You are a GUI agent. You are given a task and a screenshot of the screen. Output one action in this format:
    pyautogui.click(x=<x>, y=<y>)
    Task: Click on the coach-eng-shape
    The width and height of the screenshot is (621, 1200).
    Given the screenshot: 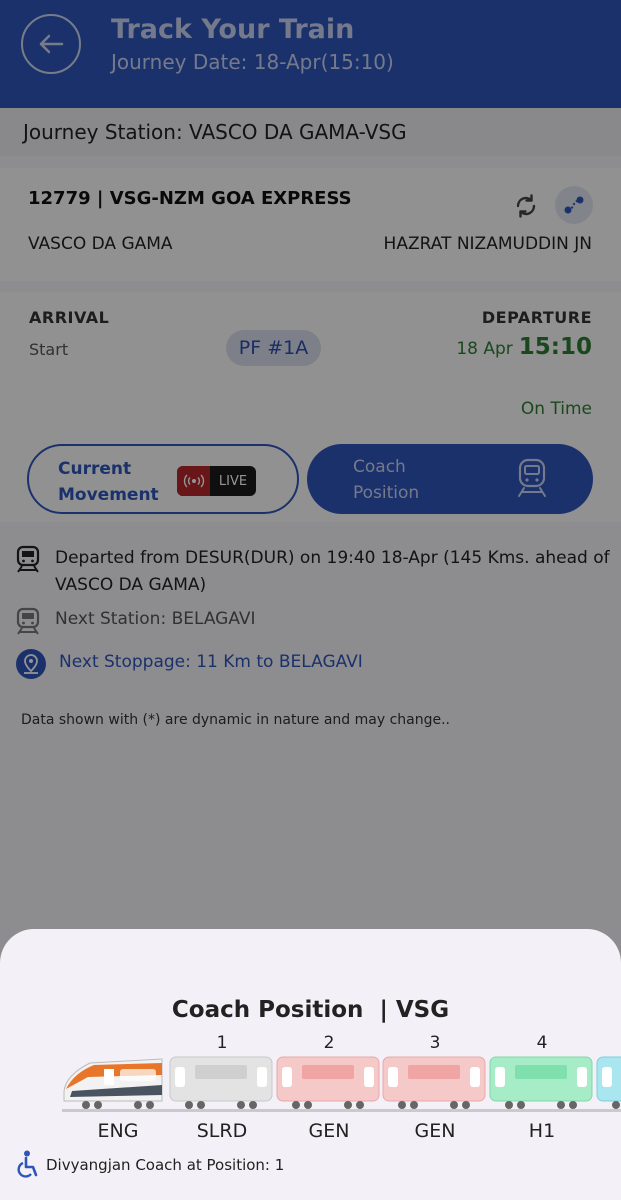 What is the action you would take?
    pyautogui.click(x=113, y=1083)
    